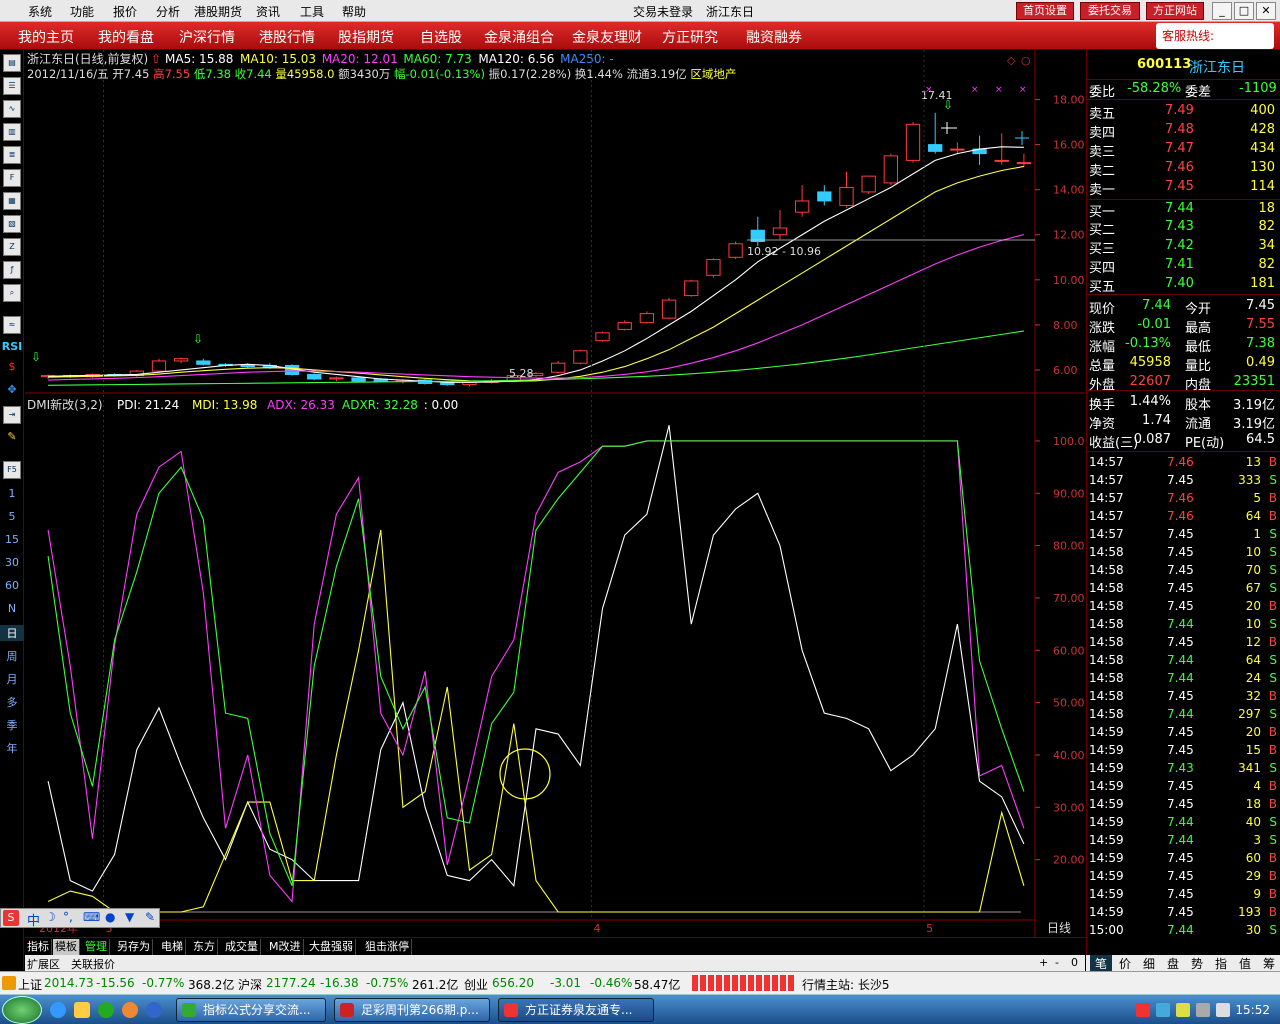  What do you see at coordinates (12, 325) in the screenshot?
I see `tool-indicator-icon: ≈` at bounding box center [12, 325].